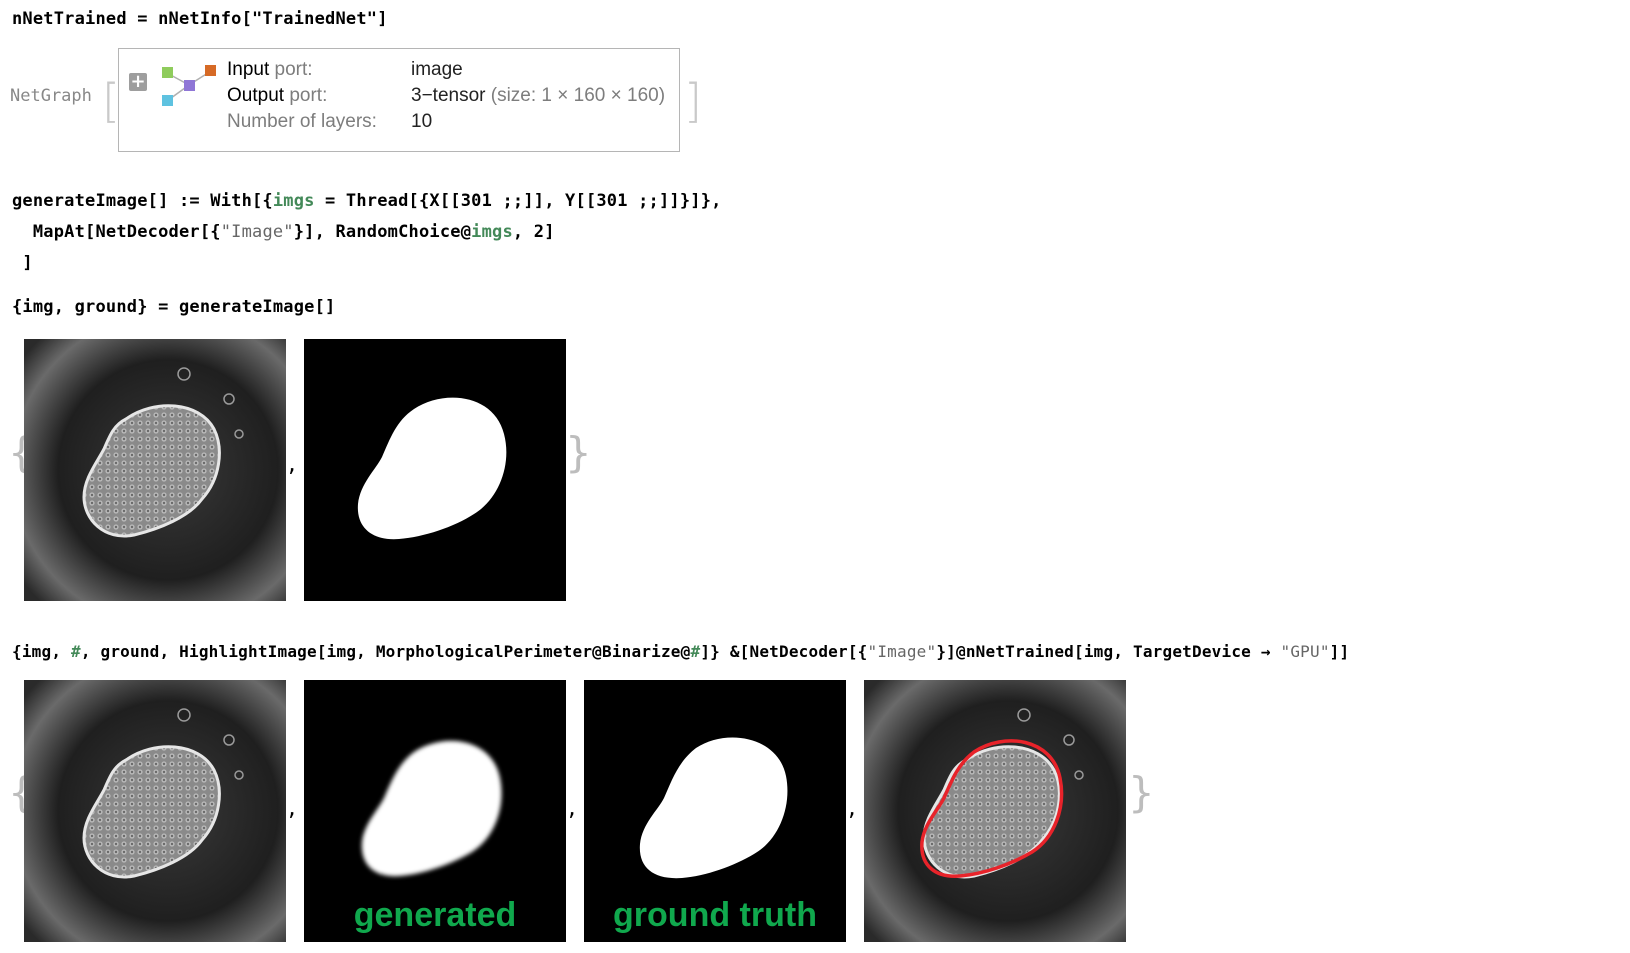  I want to click on expand-icon: +, so click(138, 82).